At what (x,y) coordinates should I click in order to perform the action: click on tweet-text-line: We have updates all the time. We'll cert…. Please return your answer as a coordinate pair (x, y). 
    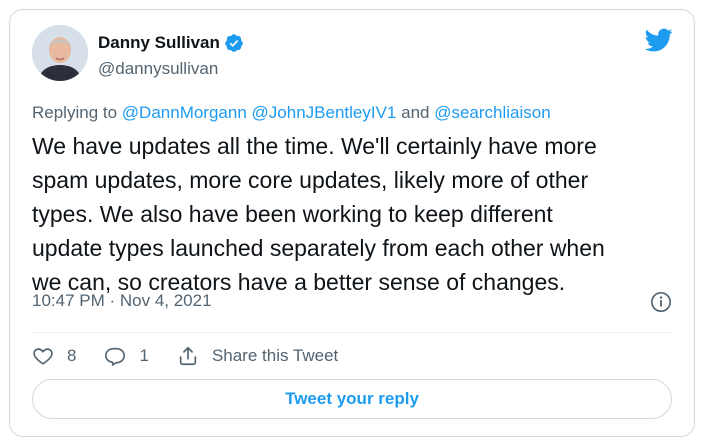
    Looking at the image, I should click on (314, 146).